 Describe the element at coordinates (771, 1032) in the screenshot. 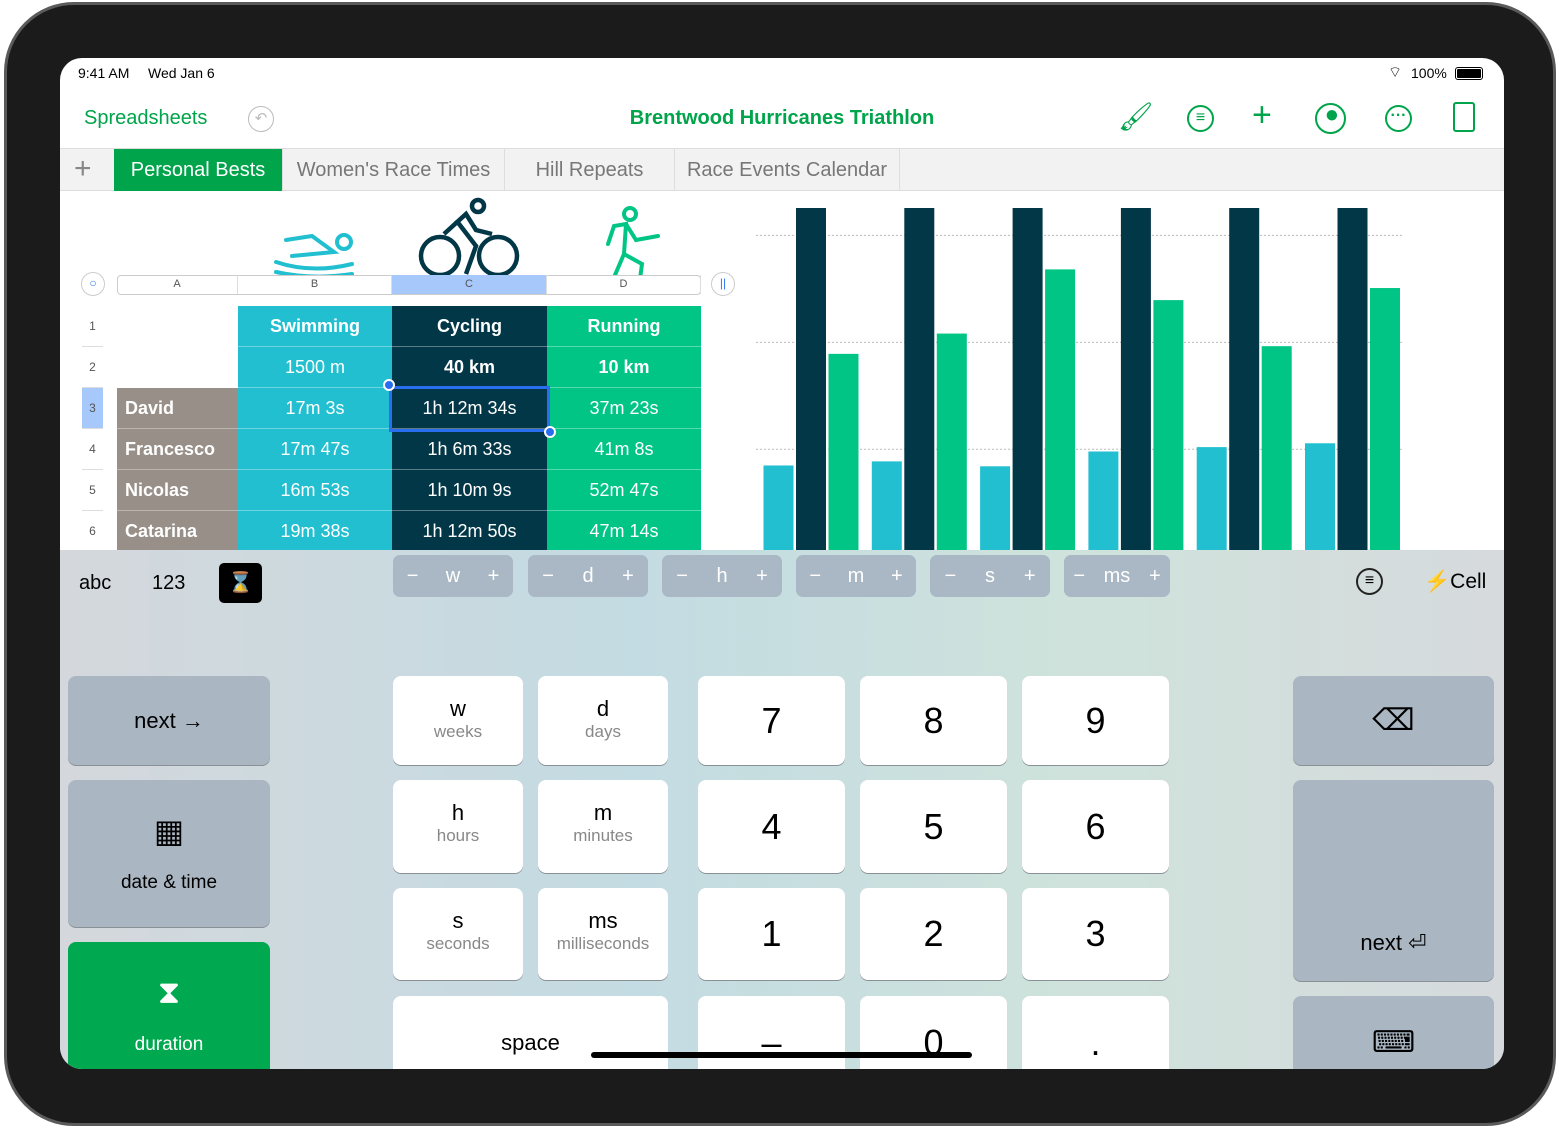

I see `digit-key: –` at that location.